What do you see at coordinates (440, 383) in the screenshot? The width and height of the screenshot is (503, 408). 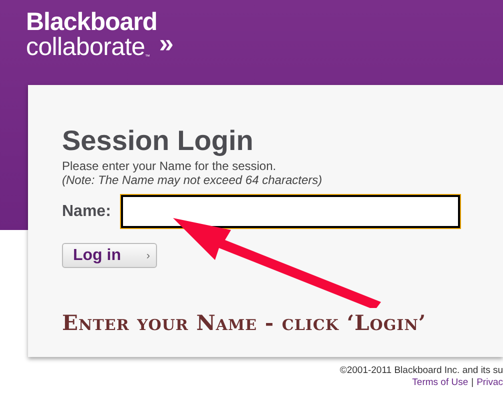 I see `terms-link: Terms of Use` at bounding box center [440, 383].